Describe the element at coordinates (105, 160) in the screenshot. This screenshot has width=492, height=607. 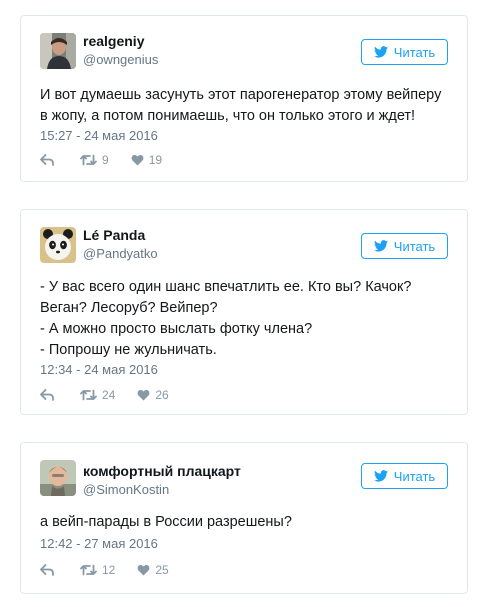
I see `retweet-count: 9` at that location.